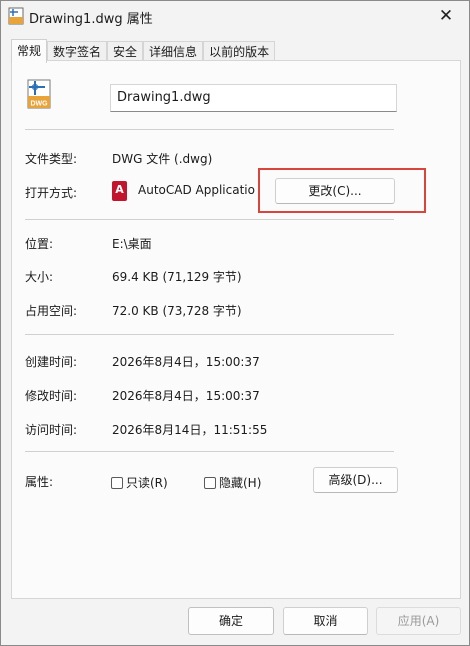  What do you see at coordinates (147, 483) in the screenshot?
I see `readonly-label: 只读(R)` at bounding box center [147, 483].